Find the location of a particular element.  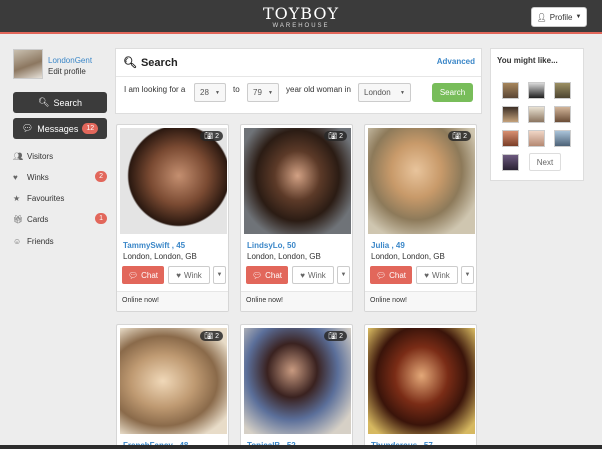

sidebar-messages-button: 💬︎ Messages 12 is located at coordinates (60, 128).